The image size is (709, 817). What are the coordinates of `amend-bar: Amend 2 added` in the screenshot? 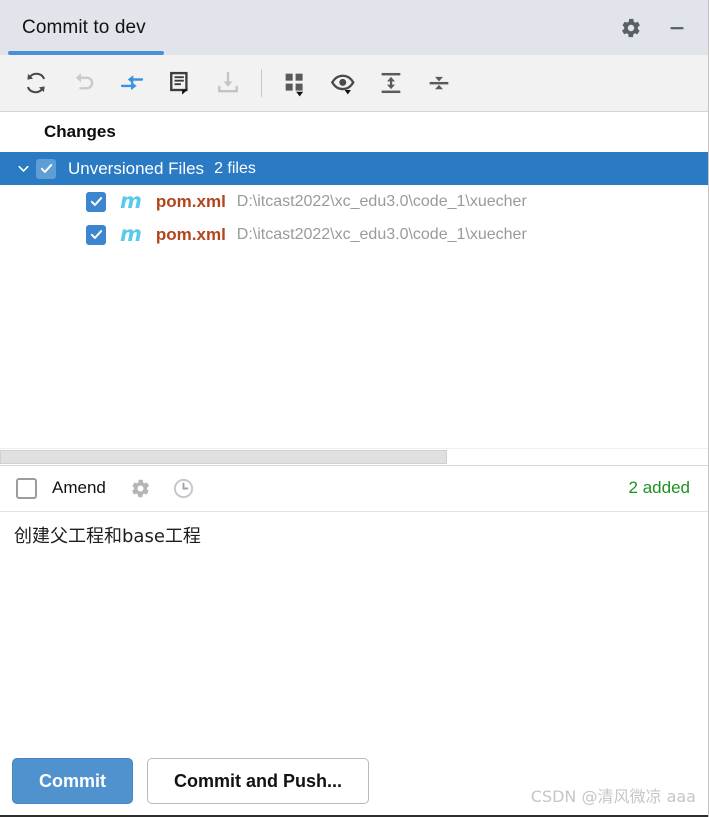 It's located at (354, 488).